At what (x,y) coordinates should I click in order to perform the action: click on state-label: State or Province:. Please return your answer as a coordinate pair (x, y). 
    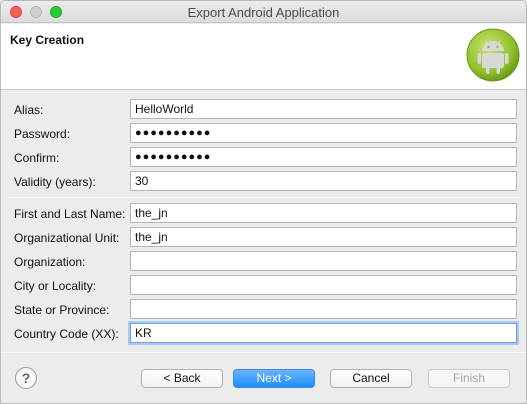
    Looking at the image, I should click on (62, 310).